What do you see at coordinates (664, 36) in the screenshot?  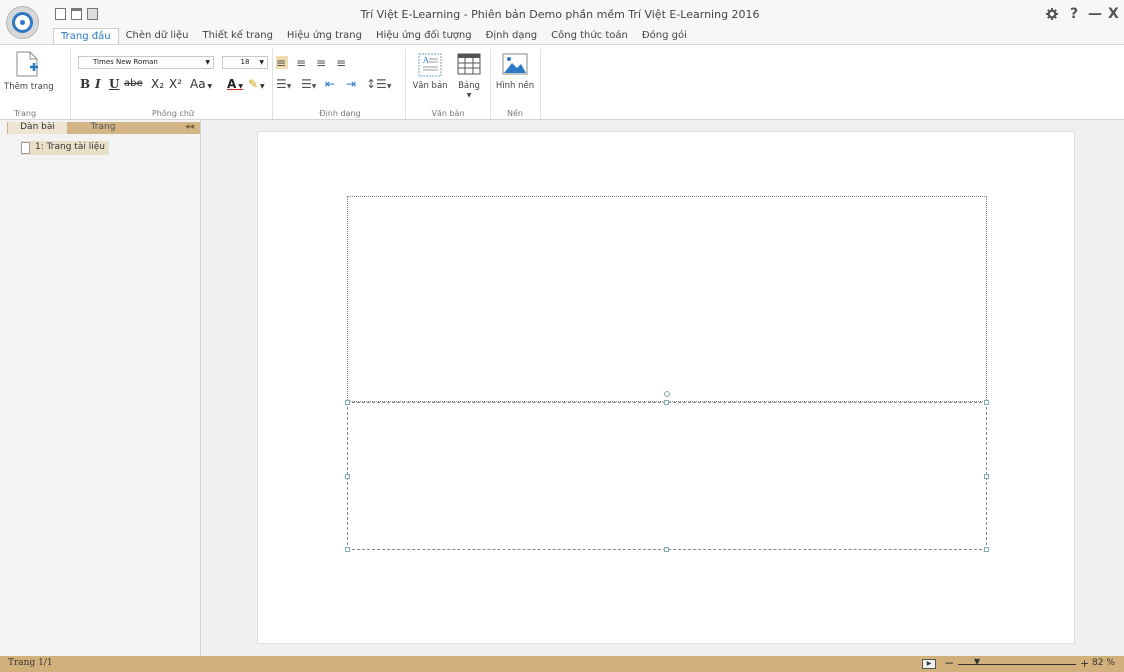 I see `tab-package: Đóng gói` at bounding box center [664, 36].